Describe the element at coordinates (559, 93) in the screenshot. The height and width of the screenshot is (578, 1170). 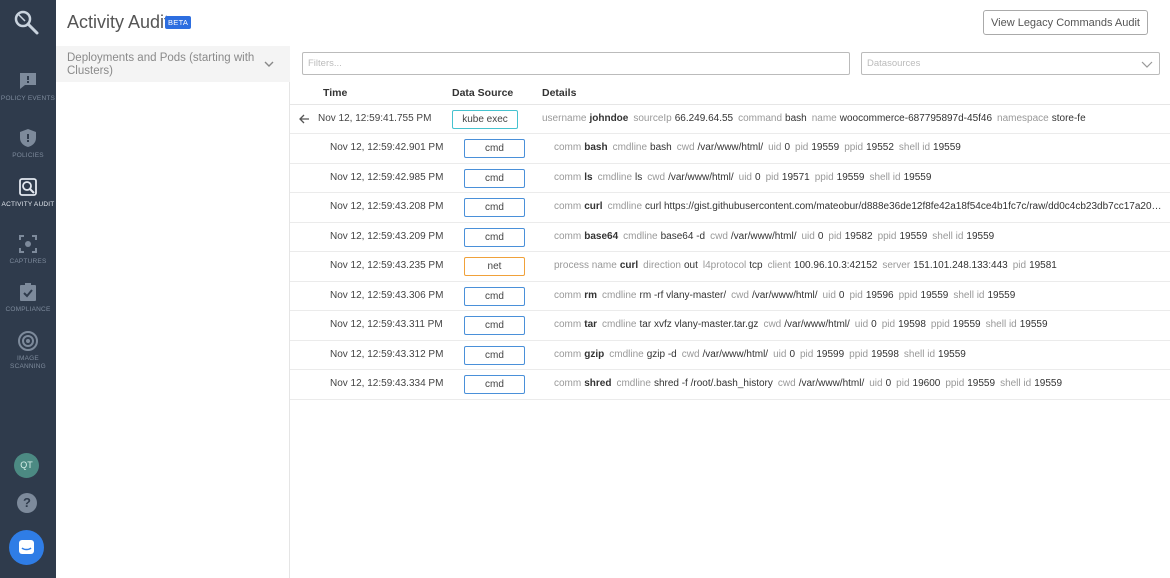
I see `column-header-details: Details` at that location.